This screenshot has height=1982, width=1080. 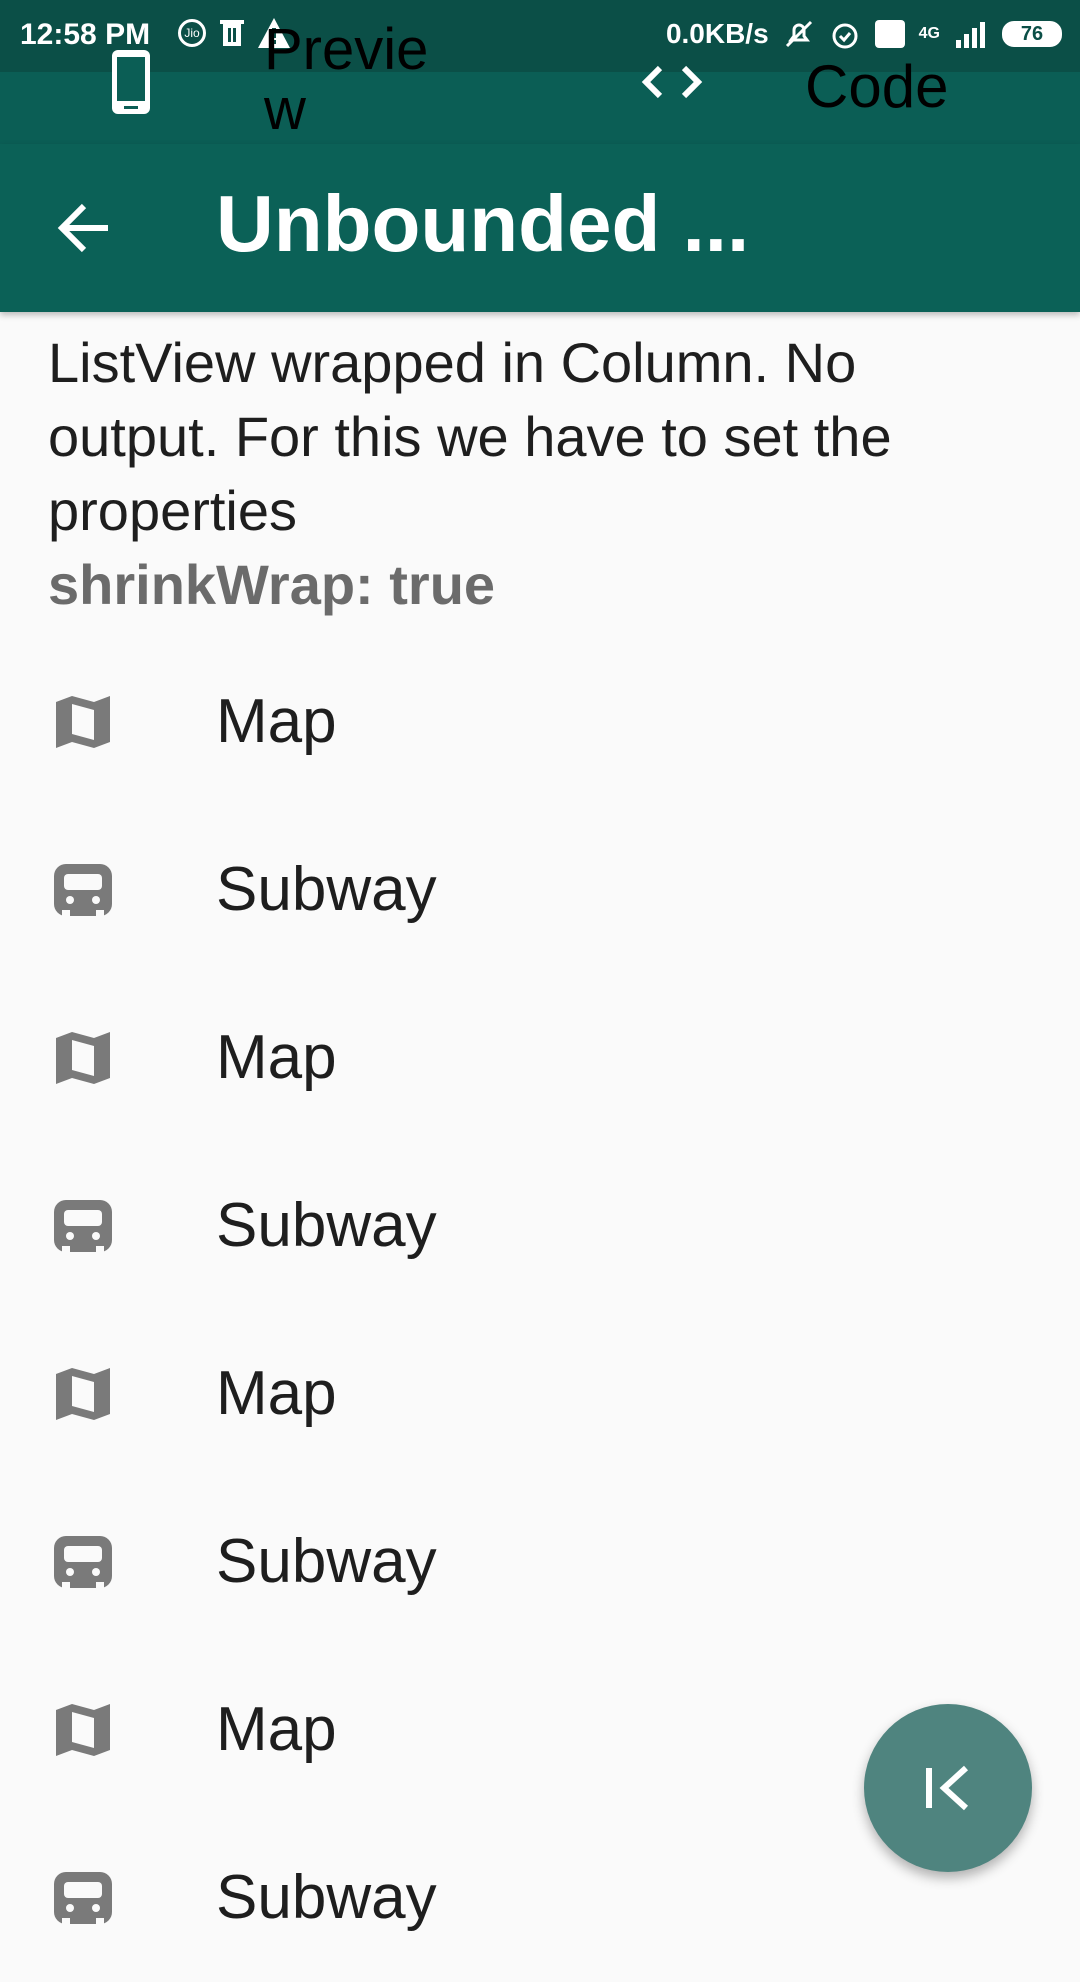 What do you see at coordinates (845, 36) in the screenshot?
I see `alarm-icon` at bounding box center [845, 36].